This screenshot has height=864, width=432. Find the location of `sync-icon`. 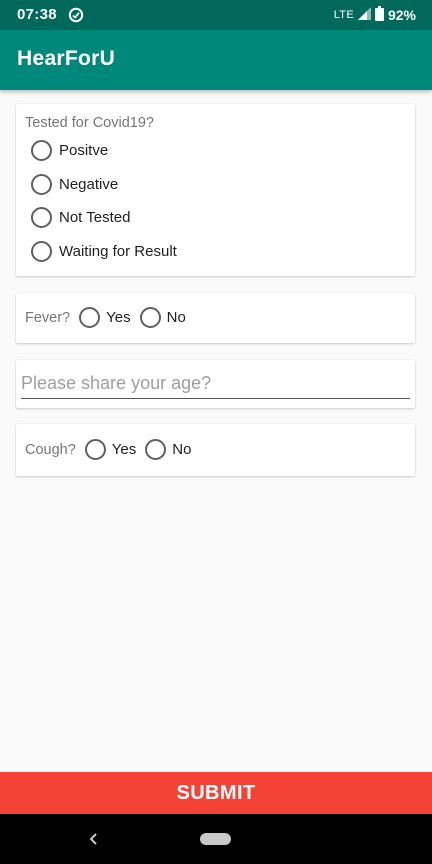

sync-icon is located at coordinates (76, 15).